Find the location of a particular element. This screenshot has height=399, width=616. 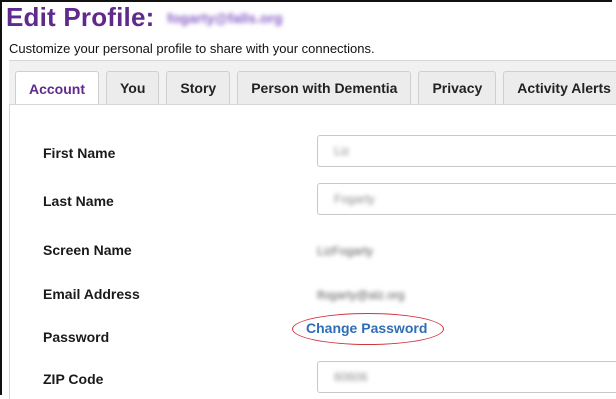

profile-email-redacted: fogarty@falls.org is located at coordinates (224, 17).